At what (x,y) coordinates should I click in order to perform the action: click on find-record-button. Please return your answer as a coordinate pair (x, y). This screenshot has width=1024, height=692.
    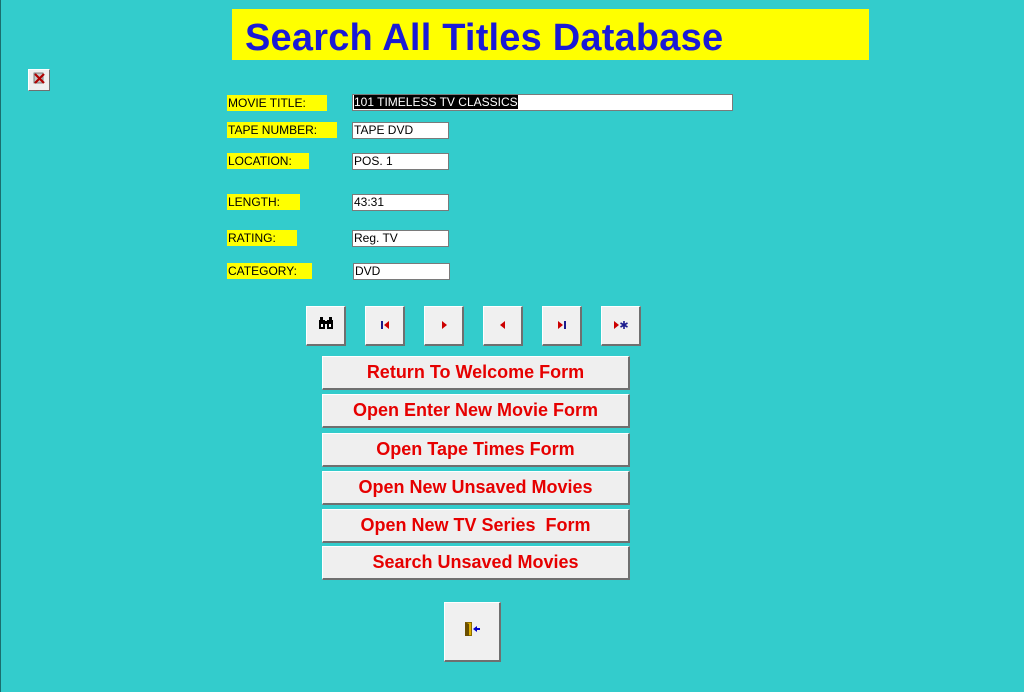
    Looking at the image, I should click on (326, 326).